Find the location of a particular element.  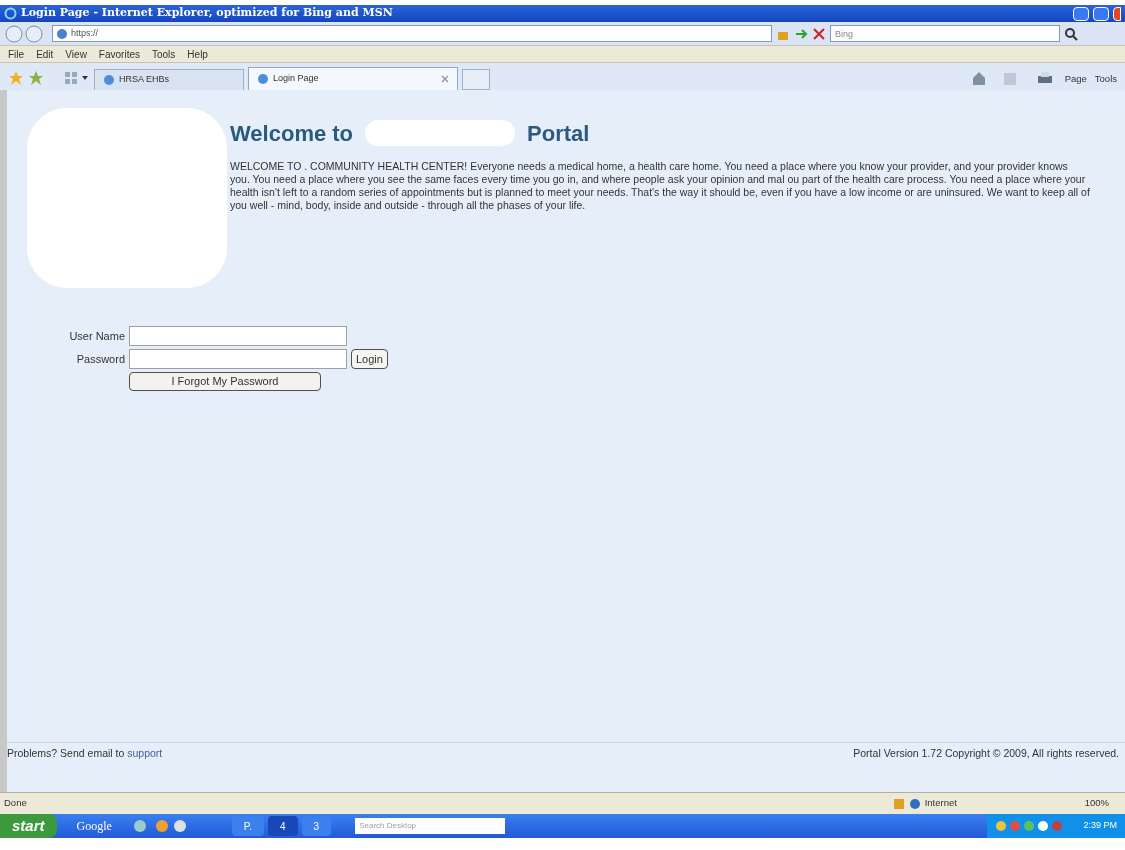

menu-item: Help is located at coordinates (197, 54).